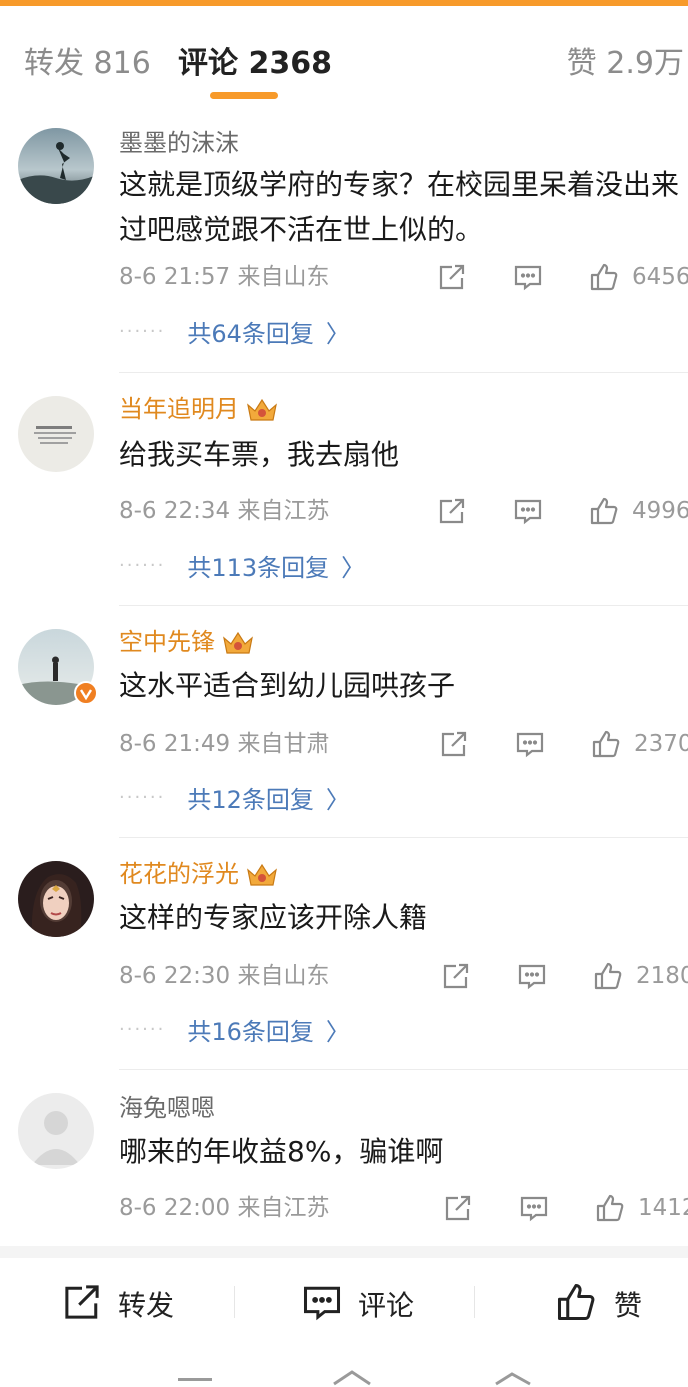  Describe the element at coordinates (344, 1252) in the screenshot. I see `section-gap` at that location.